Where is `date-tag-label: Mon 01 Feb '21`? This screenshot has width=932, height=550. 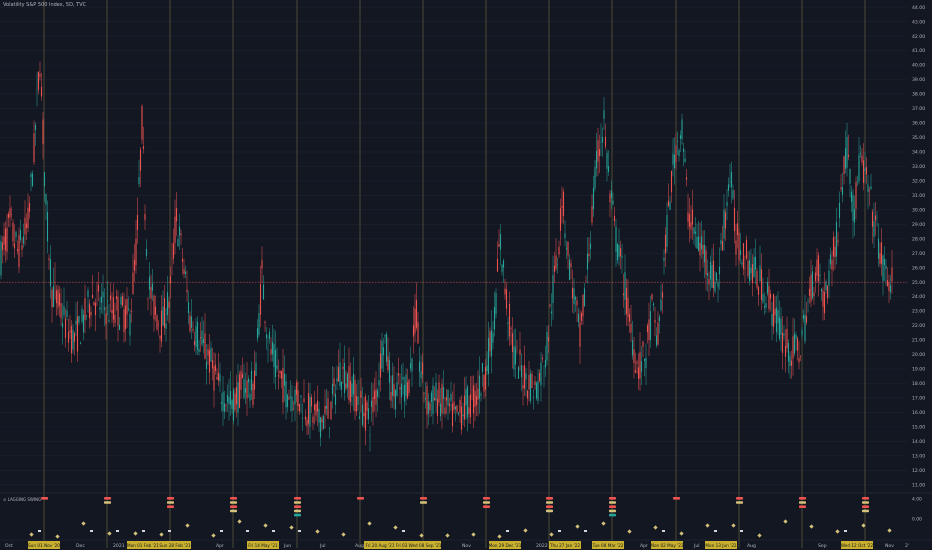
date-tag-label: Mon 01 Feb '21 is located at coordinates (143, 545).